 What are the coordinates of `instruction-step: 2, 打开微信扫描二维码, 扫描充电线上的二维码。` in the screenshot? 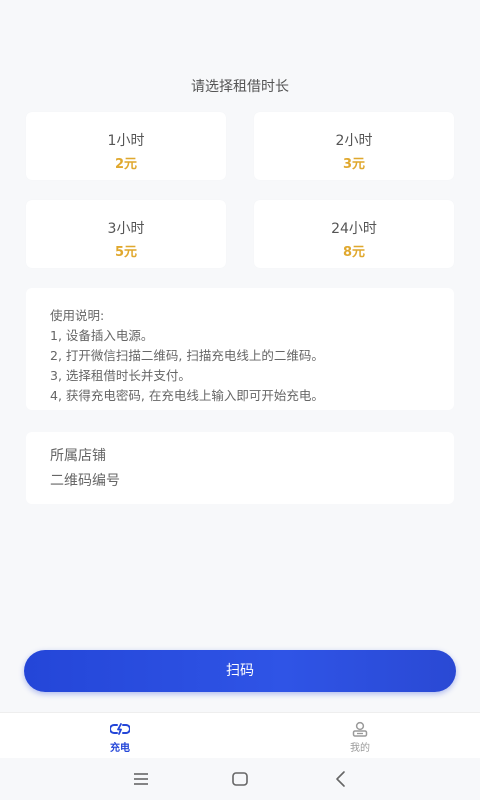 It's located at (187, 355).